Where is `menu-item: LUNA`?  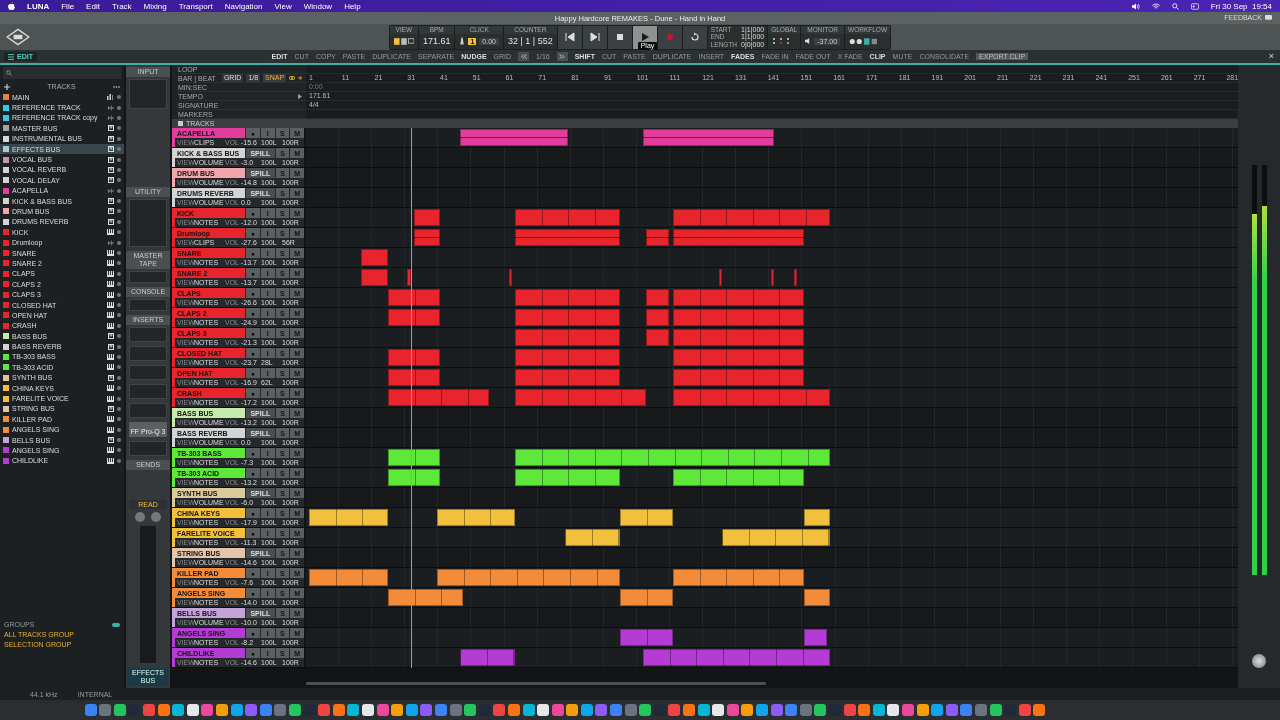
menu-item: LUNA is located at coordinates (38, 6).